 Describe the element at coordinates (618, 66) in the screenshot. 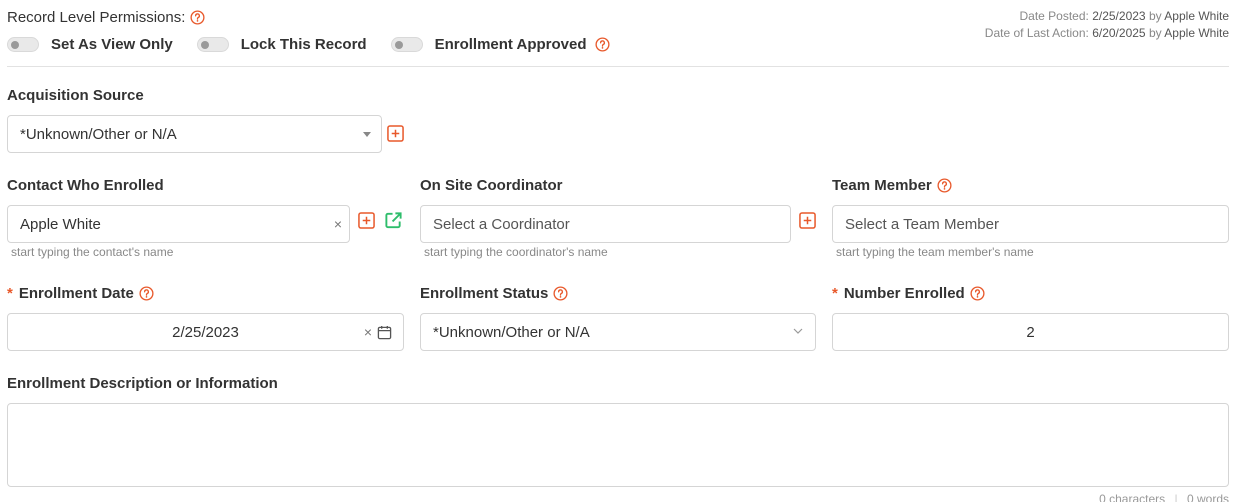

I see `header-divider` at that location.